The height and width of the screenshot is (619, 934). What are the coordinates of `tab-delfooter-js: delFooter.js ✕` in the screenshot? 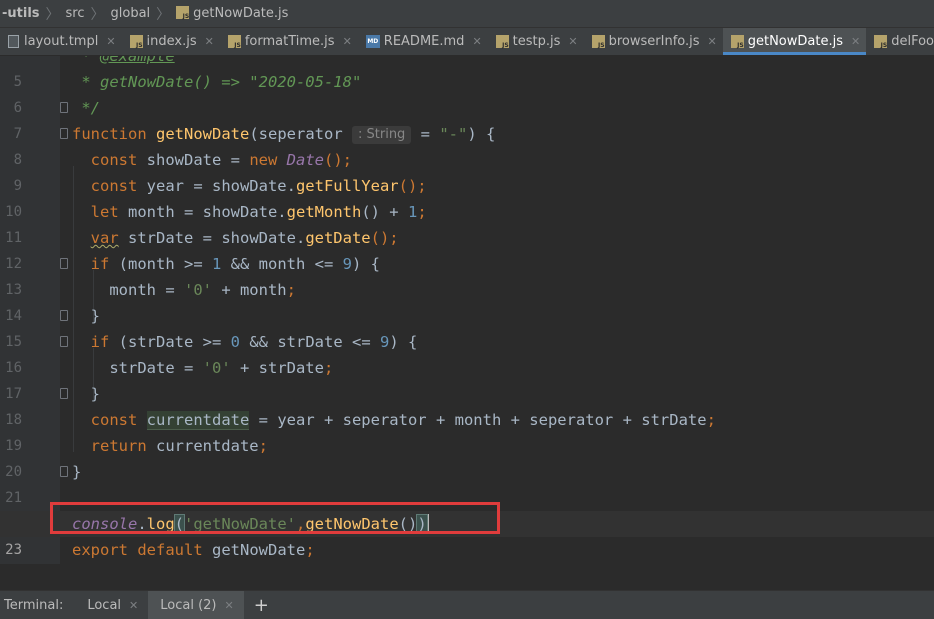 It's located at (900, 41).